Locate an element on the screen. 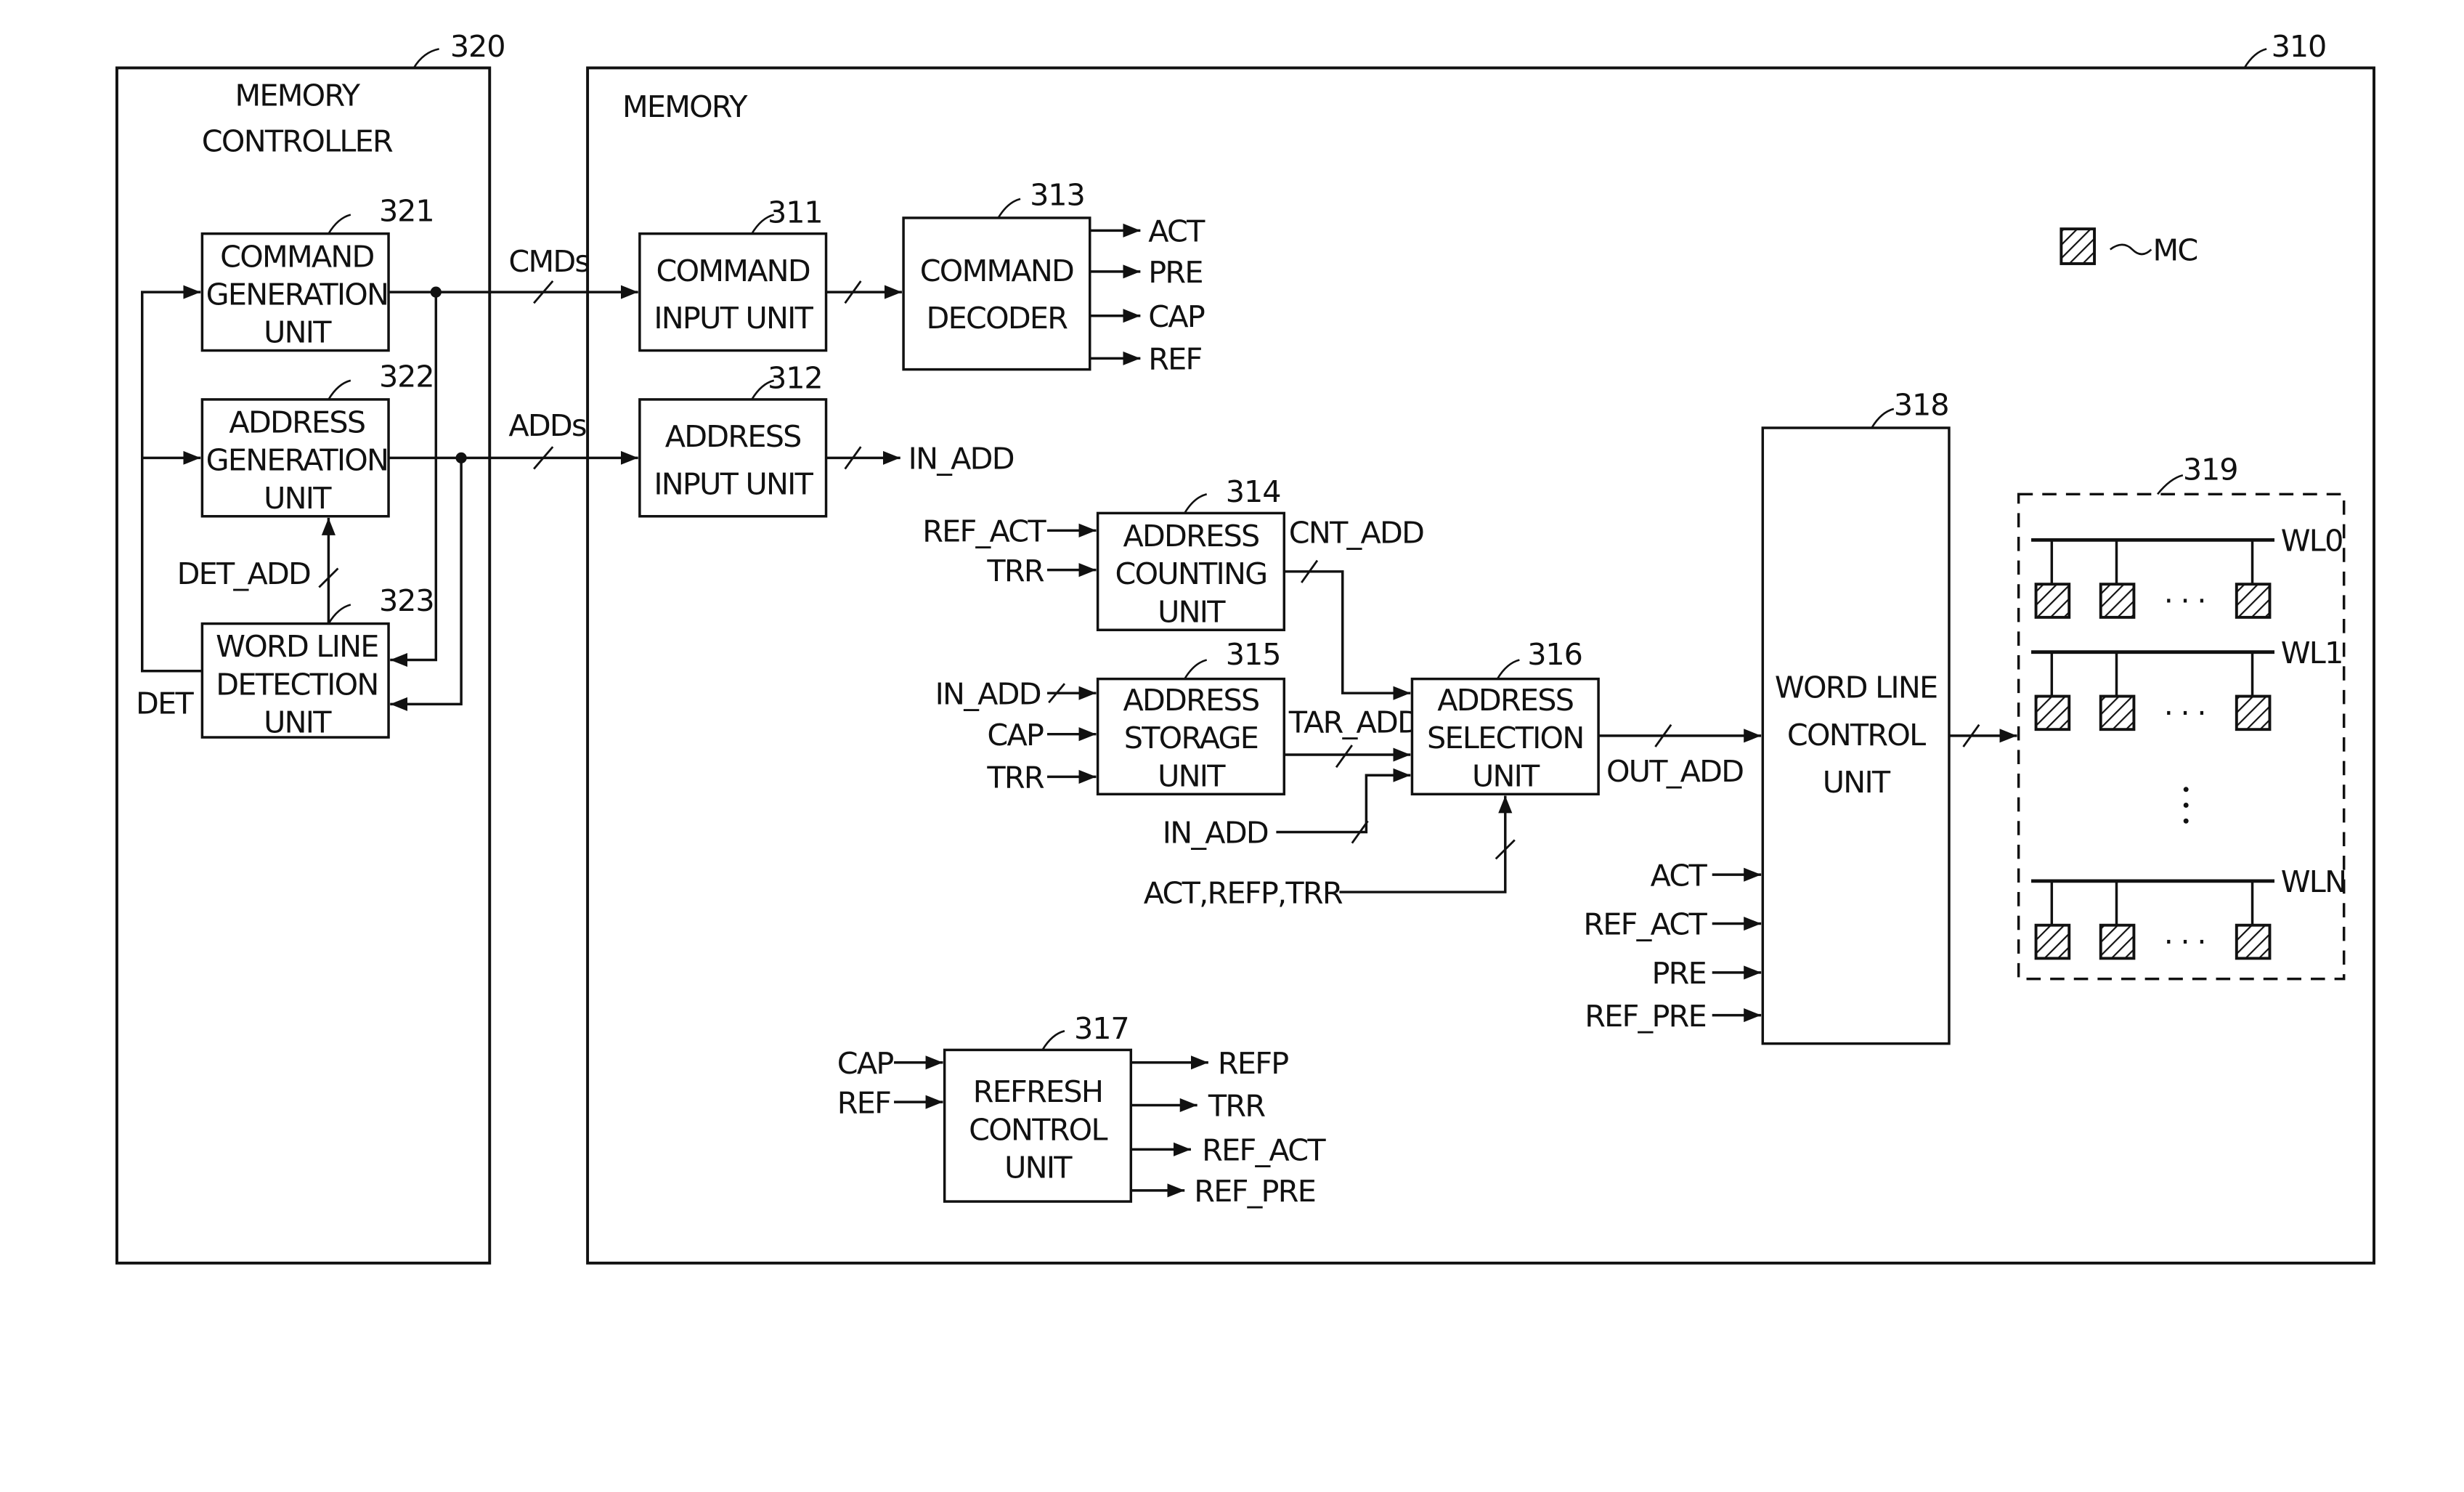 The image size is (2464, 1492). address-storage-unit: ADDRESS STORAGE UNIT is located at coordinates (1191, 736).